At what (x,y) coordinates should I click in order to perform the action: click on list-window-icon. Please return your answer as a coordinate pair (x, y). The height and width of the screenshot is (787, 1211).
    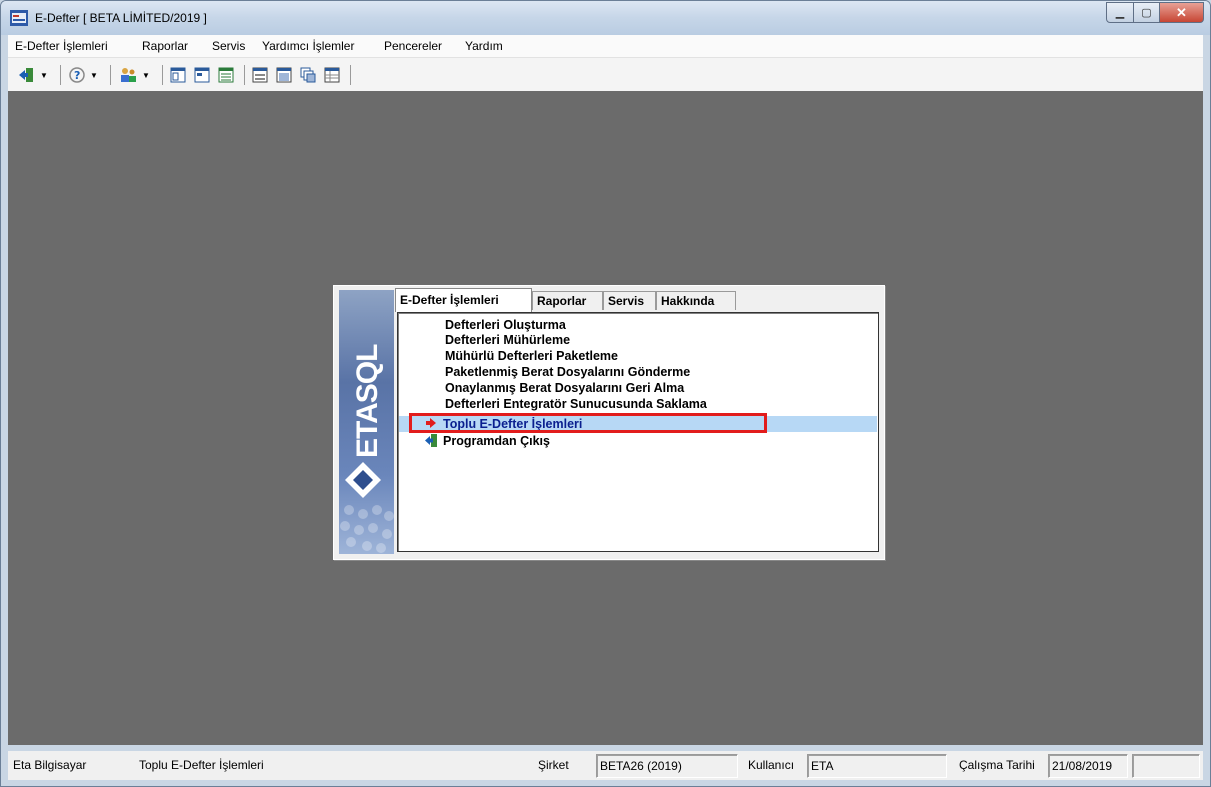
    Looking at the image, I should click on (226, 75).